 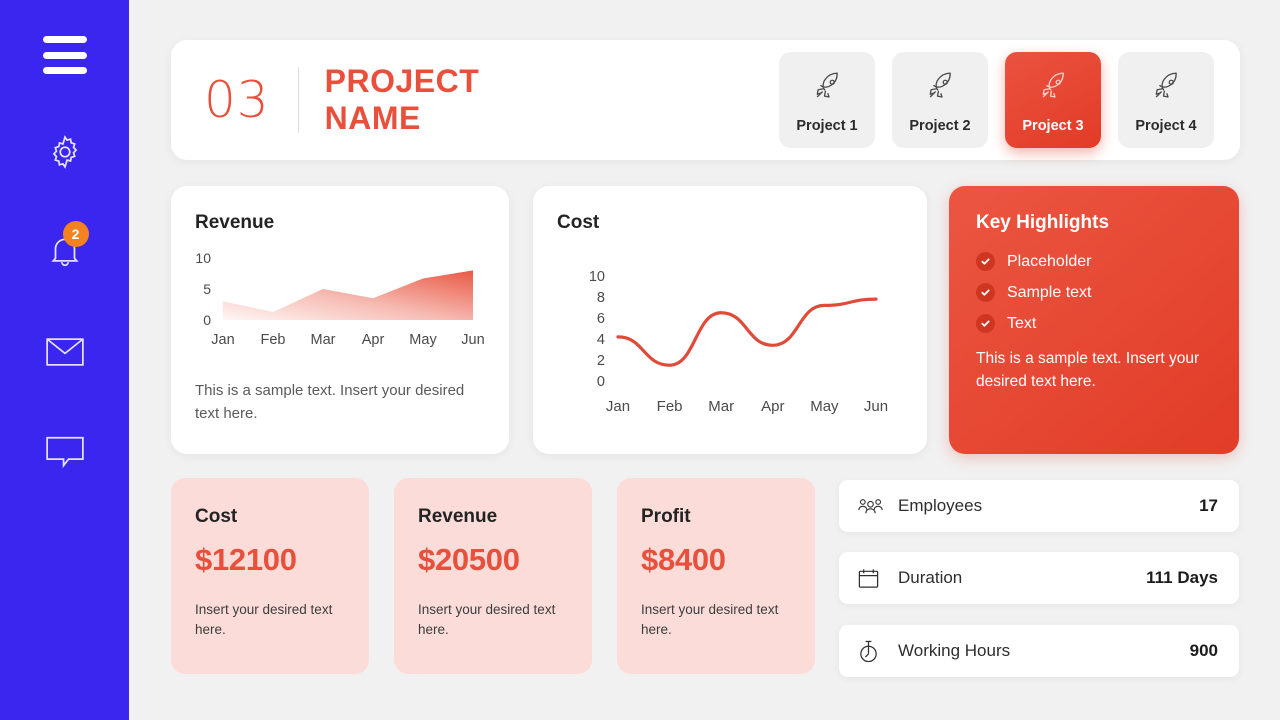 What do you see at coordinates (373, 340) in the screenshot?
I see `svg-text: Apr` at bounding box center [373, 340].